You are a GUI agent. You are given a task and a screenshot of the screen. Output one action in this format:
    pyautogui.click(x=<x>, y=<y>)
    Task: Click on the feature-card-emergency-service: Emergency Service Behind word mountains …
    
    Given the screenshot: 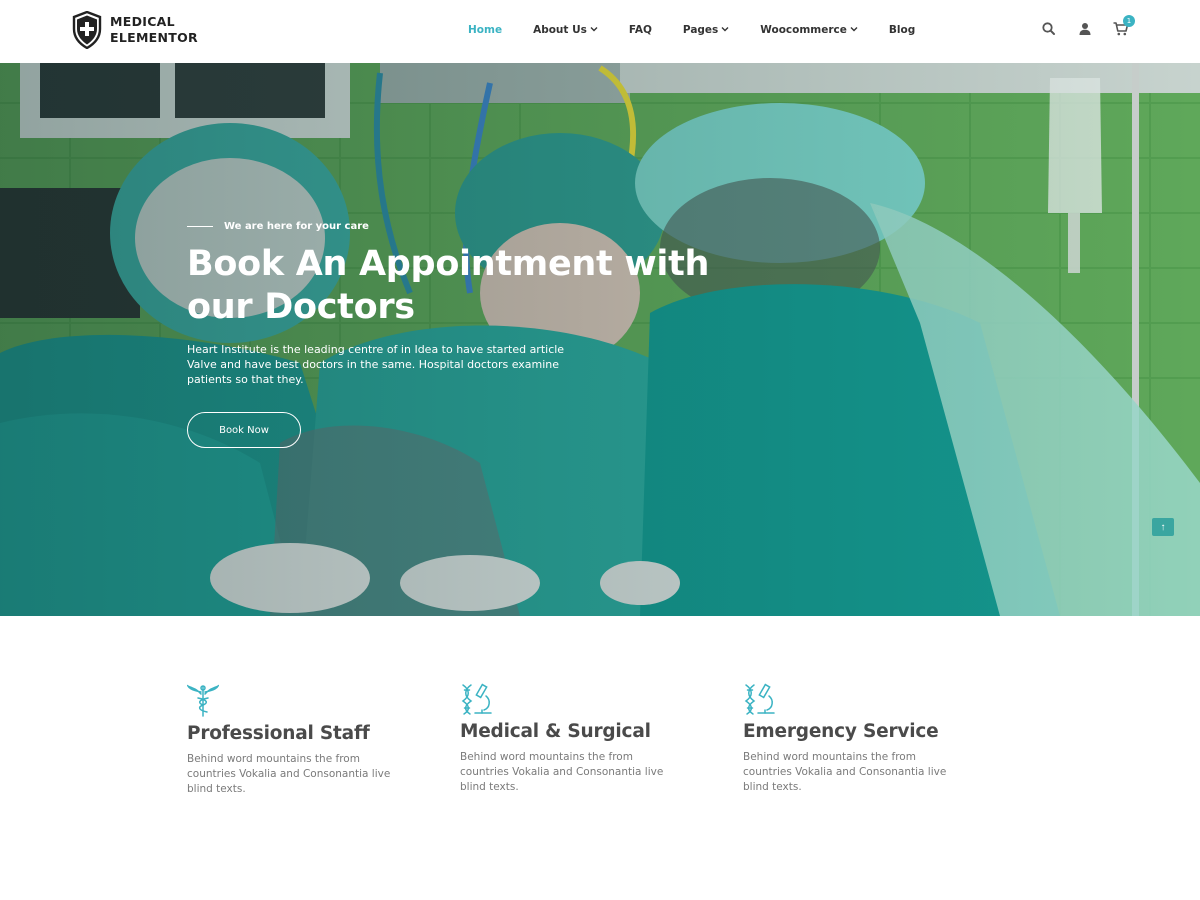 What is the action you would take?
    pyautogui.click(x=863, y=738)
    